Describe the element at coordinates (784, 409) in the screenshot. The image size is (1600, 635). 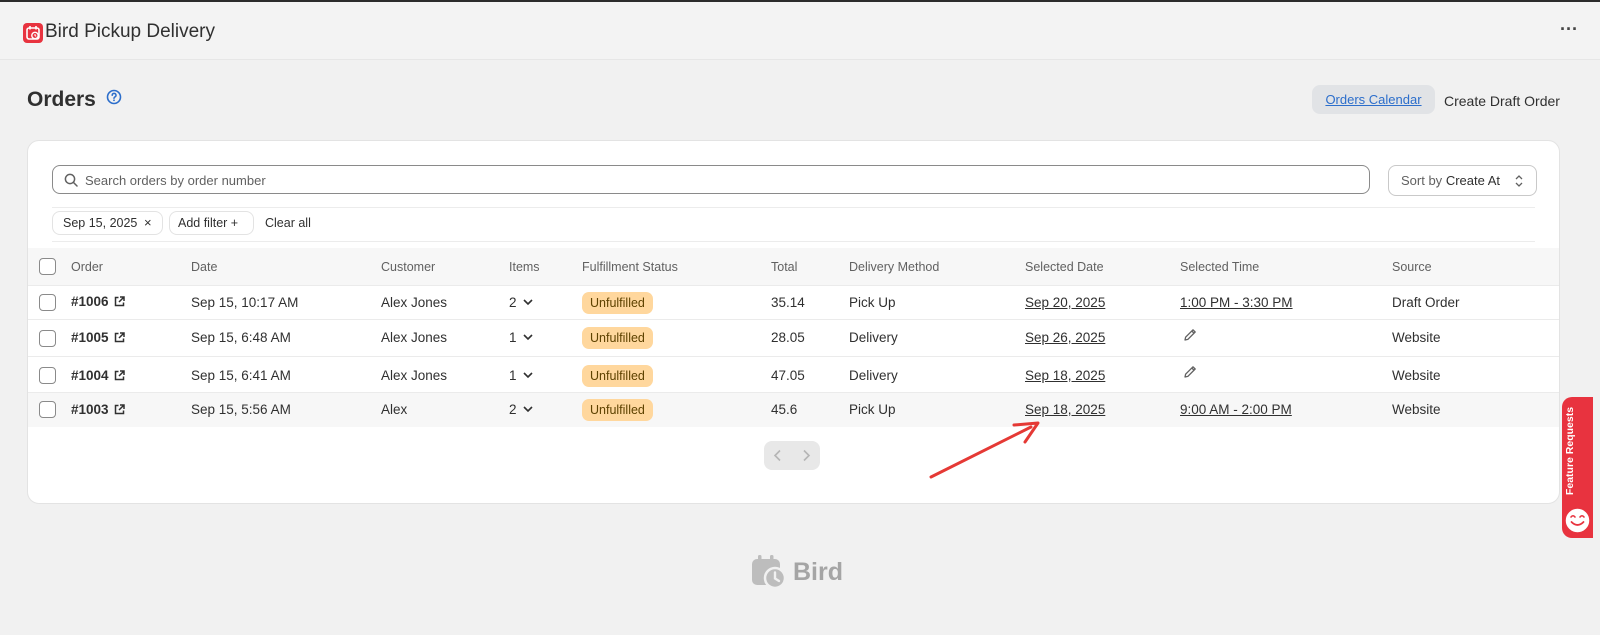
I see `order-total: 45.6` at that location.